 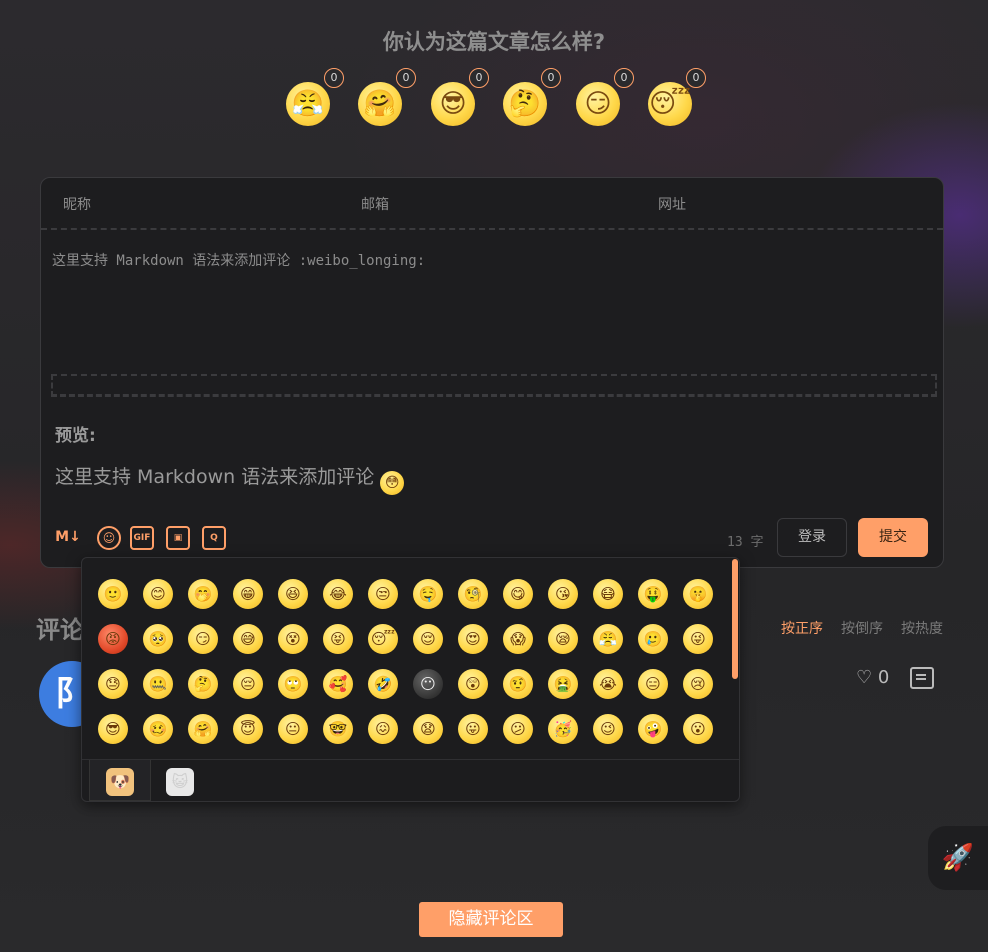 I want to click on emoji-option: 😅, so click(x=248, y=639).